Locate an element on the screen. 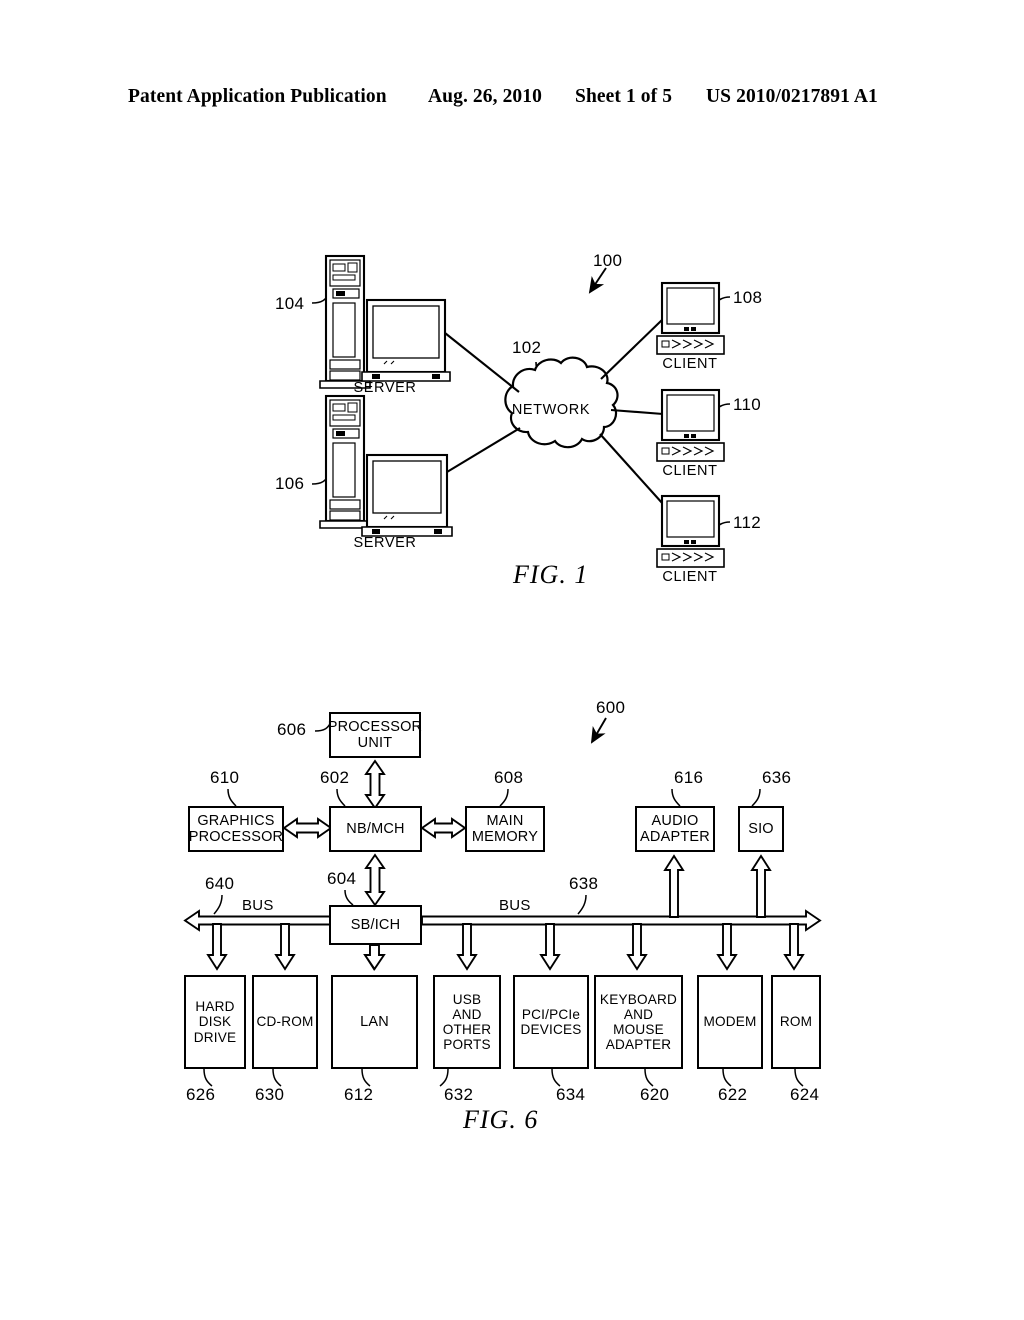 This screenshot has width=1024, height=1320. block-main-memory: MAIN MEMORY is located at coordinates (505, 829).